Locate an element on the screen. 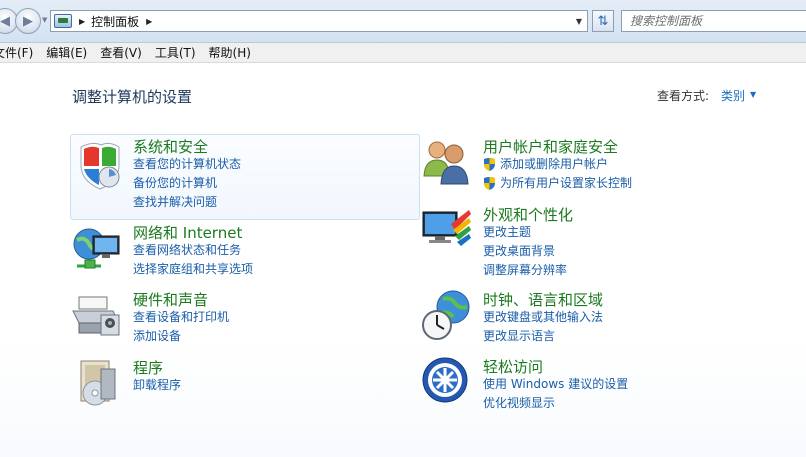 The width and height of the screenshot is (806, 457). category-links: 查看设备和打印机 添加设备 is located at coordinates (181, 326).